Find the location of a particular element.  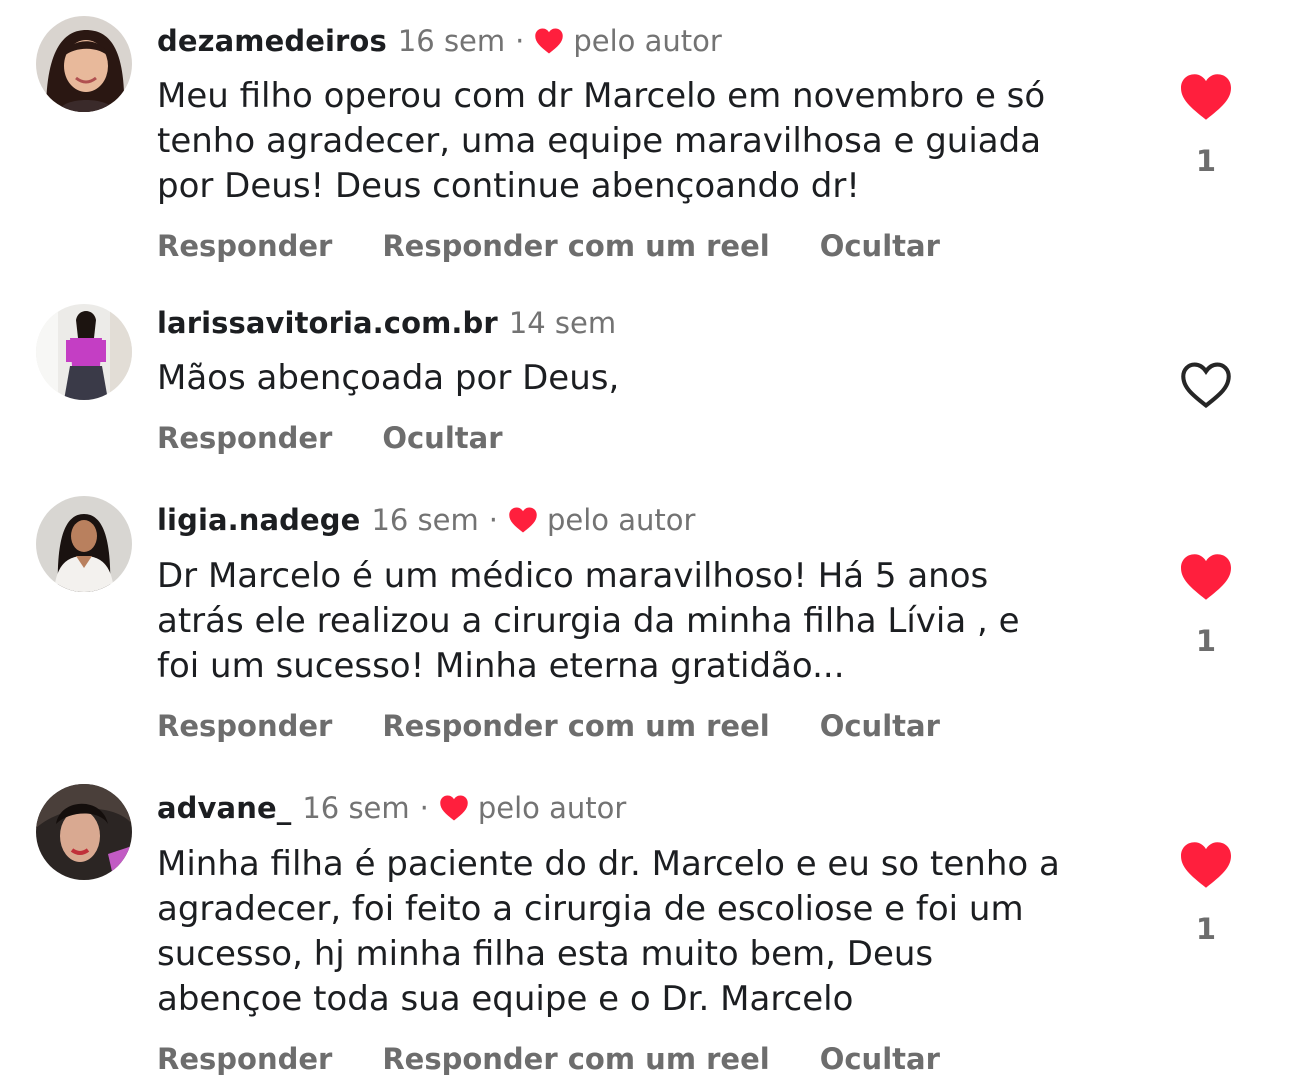

heart-outline-icon is located at coordinates (1206, 385).